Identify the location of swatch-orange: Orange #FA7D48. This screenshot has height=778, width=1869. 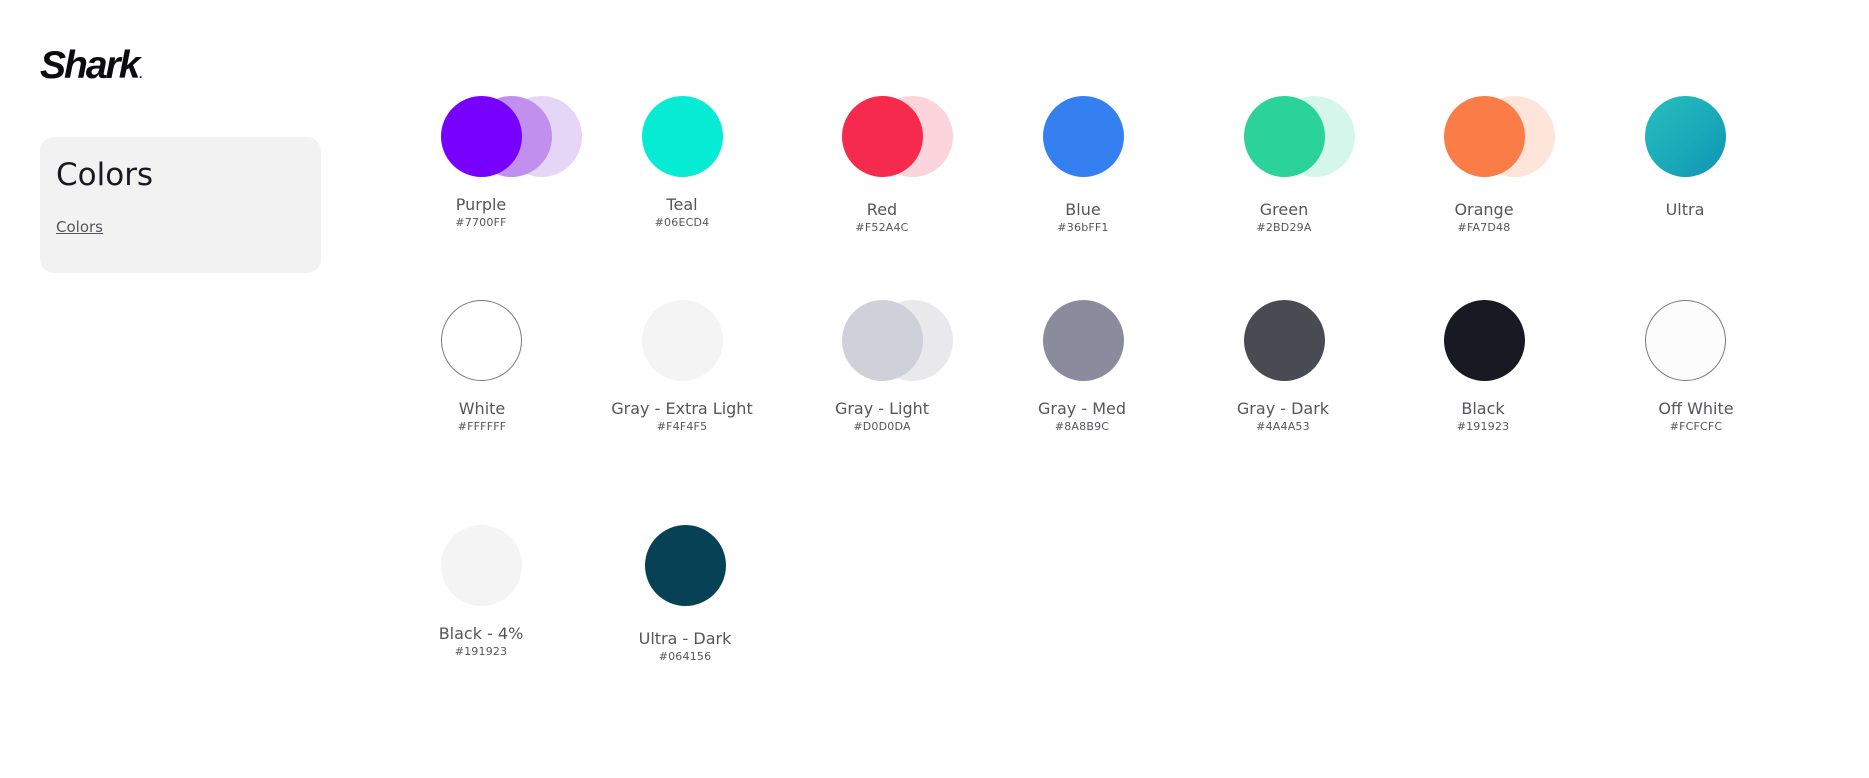
(1484, 165).